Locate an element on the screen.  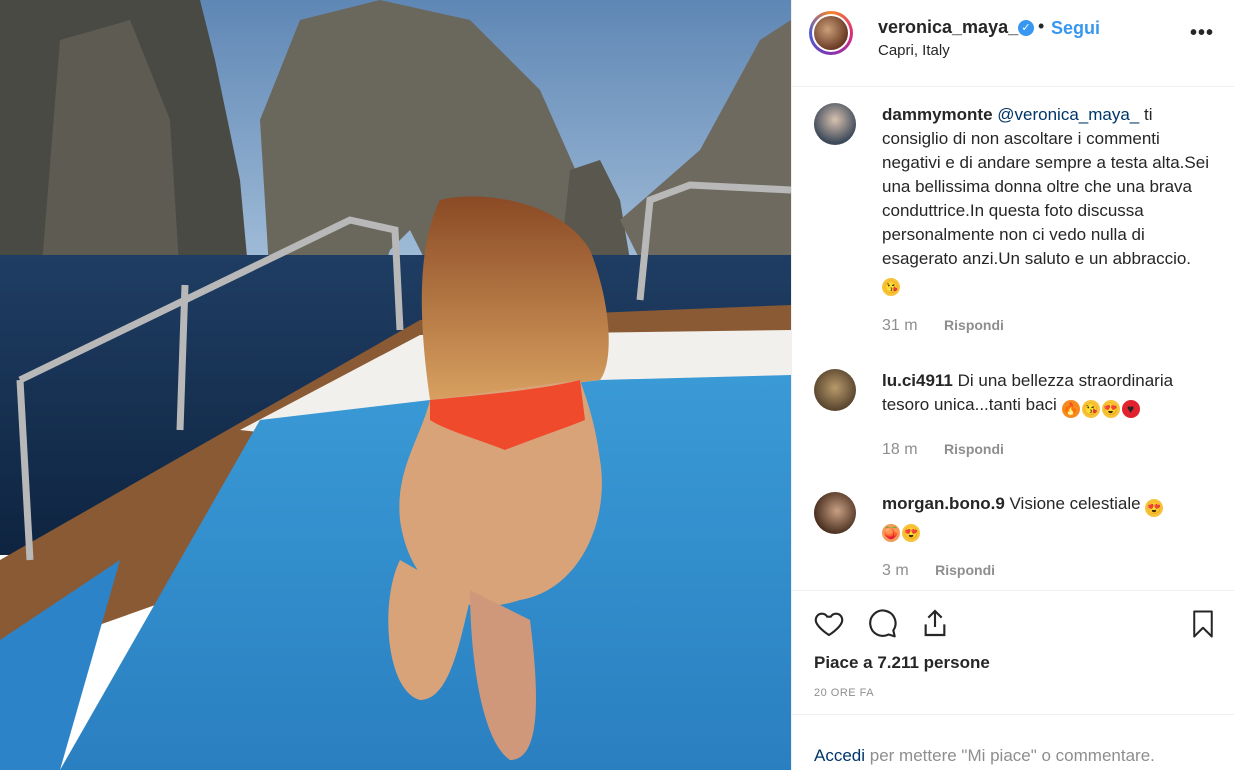
commenter-username: morgan.bono.9 is located at coordinates (943, 503).